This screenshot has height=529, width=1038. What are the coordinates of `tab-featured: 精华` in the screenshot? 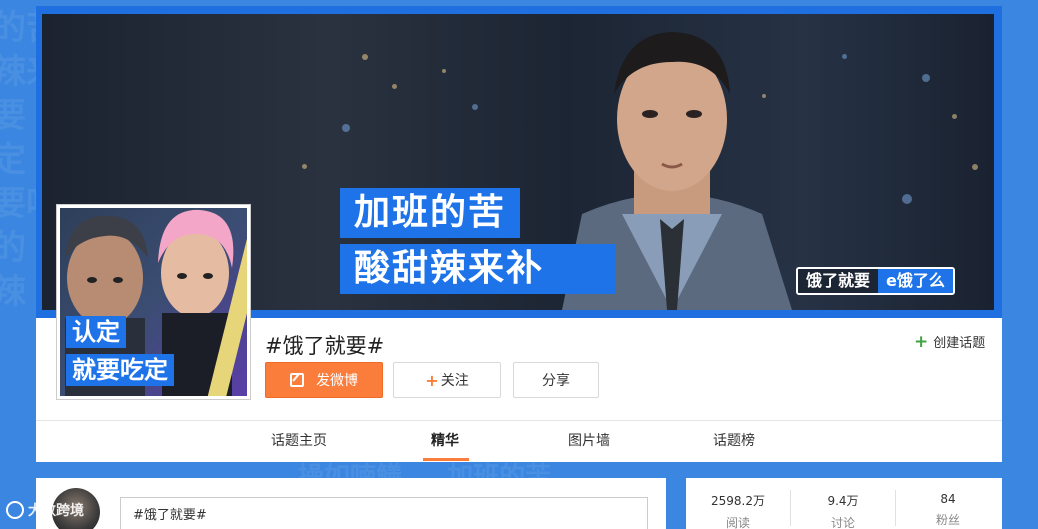 It's located at (445, 440).